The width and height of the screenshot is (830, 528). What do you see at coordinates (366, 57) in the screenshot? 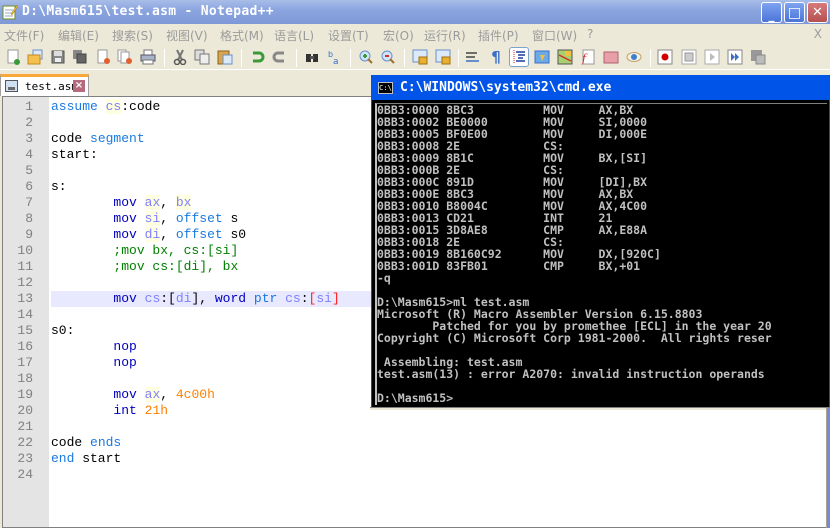
I see `zoom-in-button` at bounding box center [366, 57].